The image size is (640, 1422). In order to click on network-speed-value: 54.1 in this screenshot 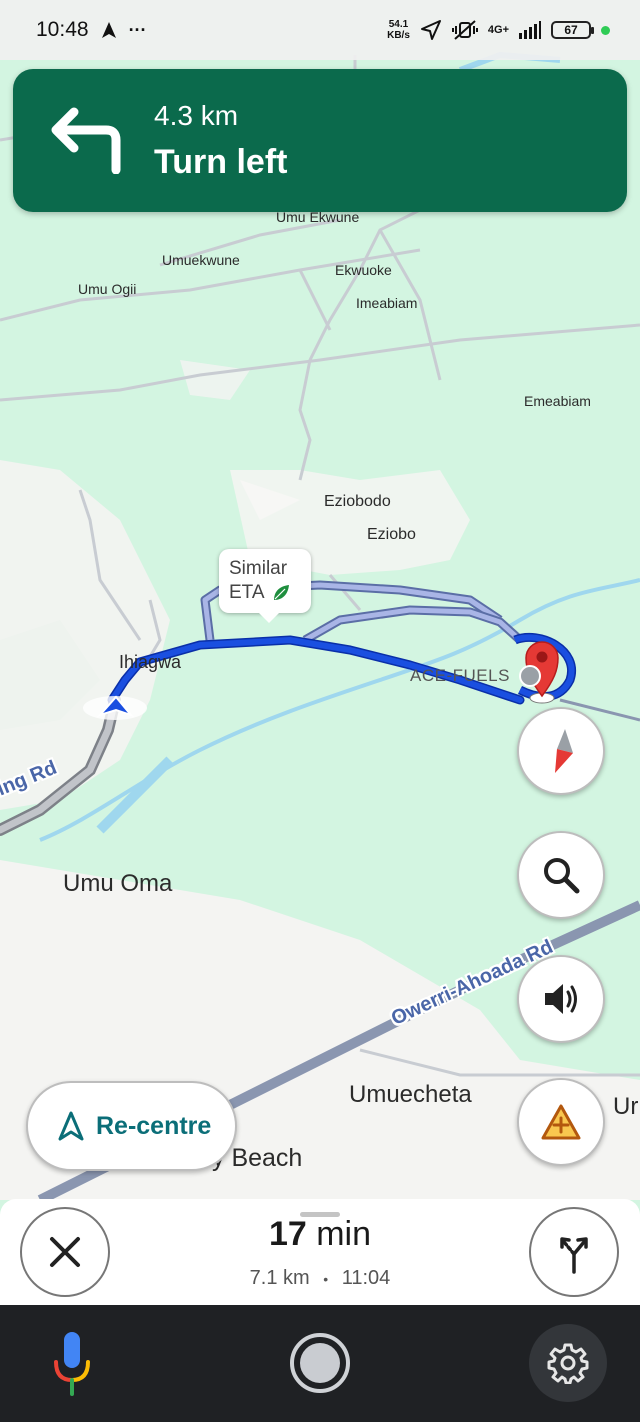, I will do `click(398, 24)`.